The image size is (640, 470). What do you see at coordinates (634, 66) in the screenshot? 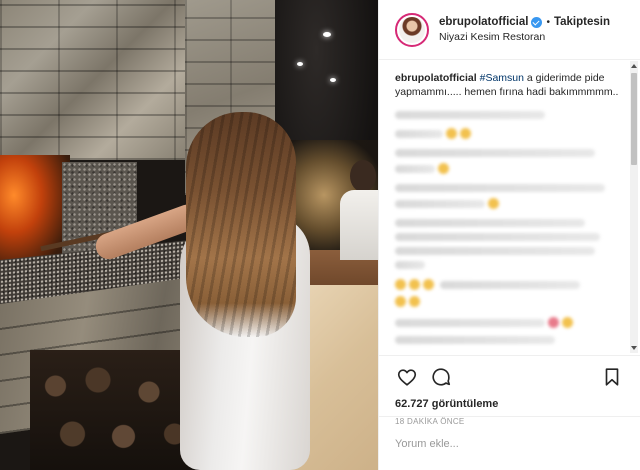
I see `scroll-up-arrow-icon` at bounding box center [634, 66].